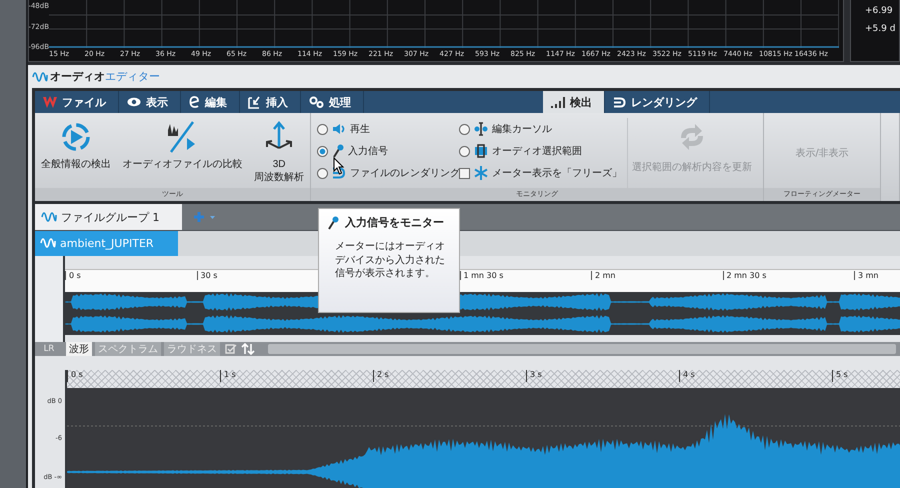 The image size is (900, 488). What do you see at coordinates (339, 166) in the screenshot?
I see `mouse-pointer-icon` at bounding box center [339, 166].